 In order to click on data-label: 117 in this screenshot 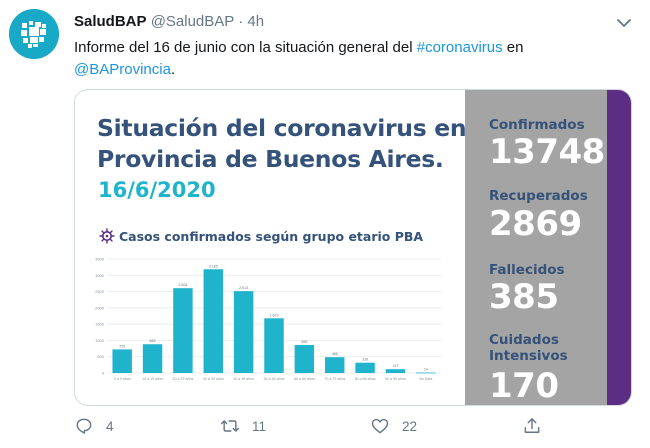, I will do `click(396, 366)`.